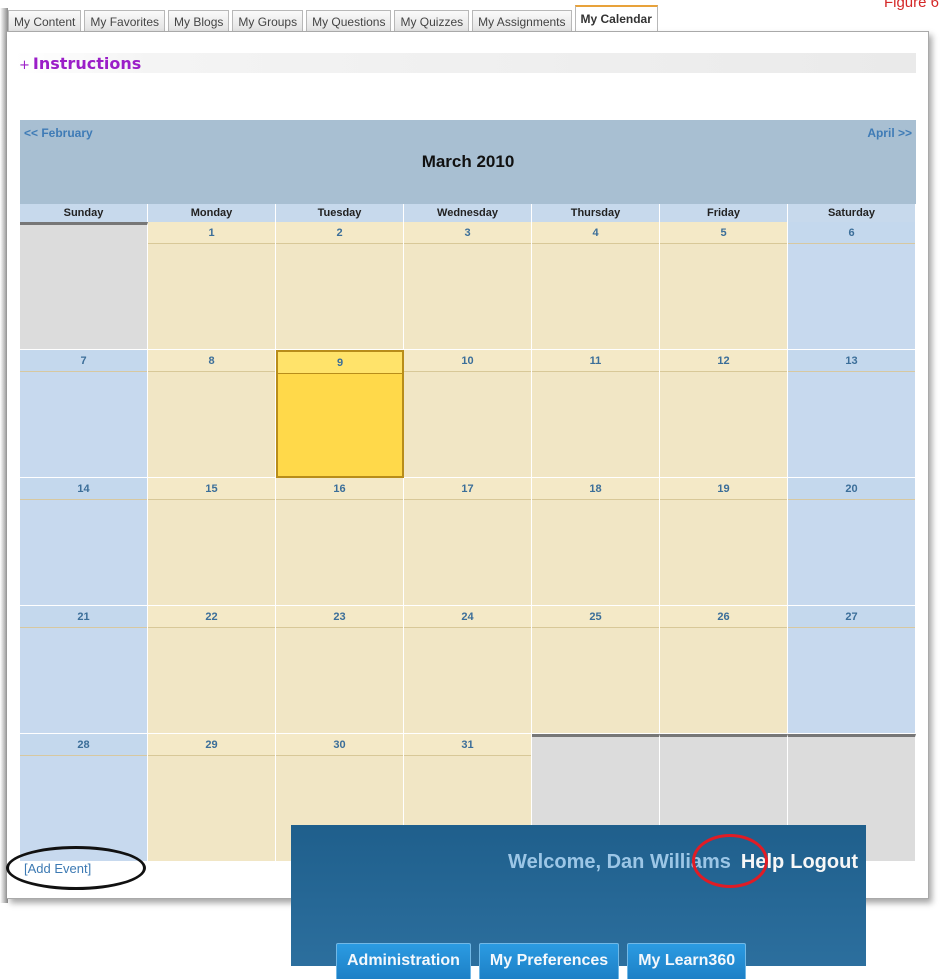 The image size is (943, 979). What do you see at coordinates (199, 21) in the screenshot?
I see `tab-my-blogs: My Blogs` at bounding box center [199, 21].